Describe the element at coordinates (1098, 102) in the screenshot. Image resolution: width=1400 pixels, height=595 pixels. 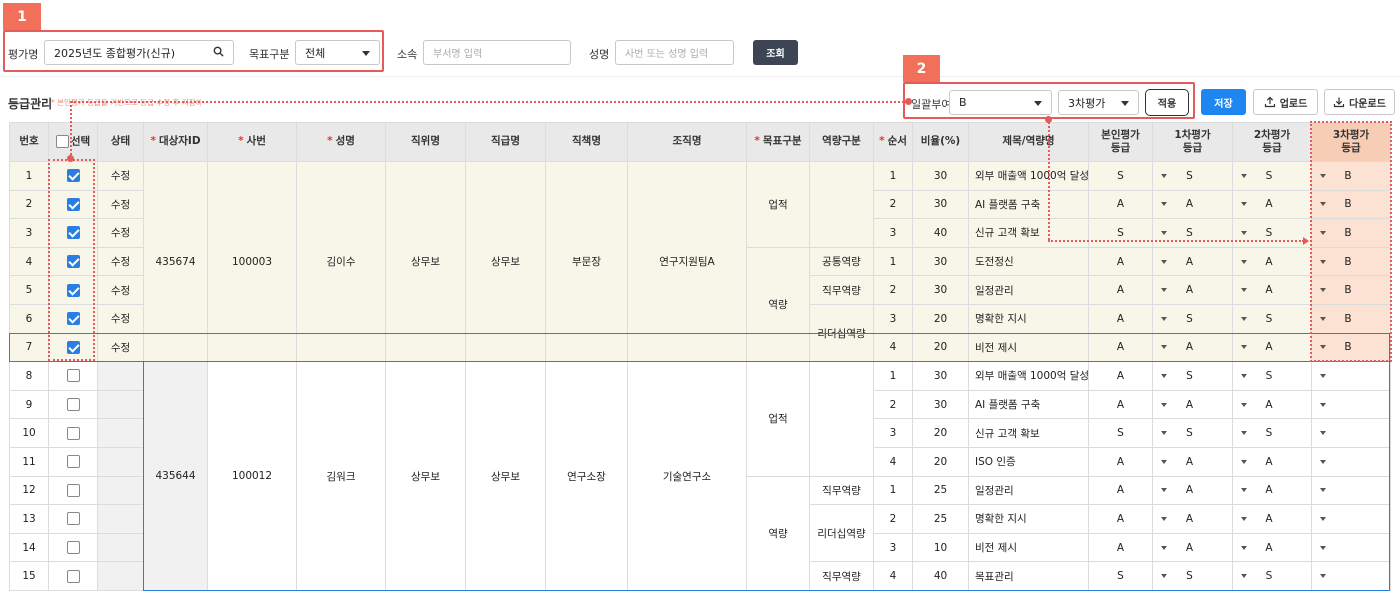
I see `bulk-round-select: 3차평가` at that location.